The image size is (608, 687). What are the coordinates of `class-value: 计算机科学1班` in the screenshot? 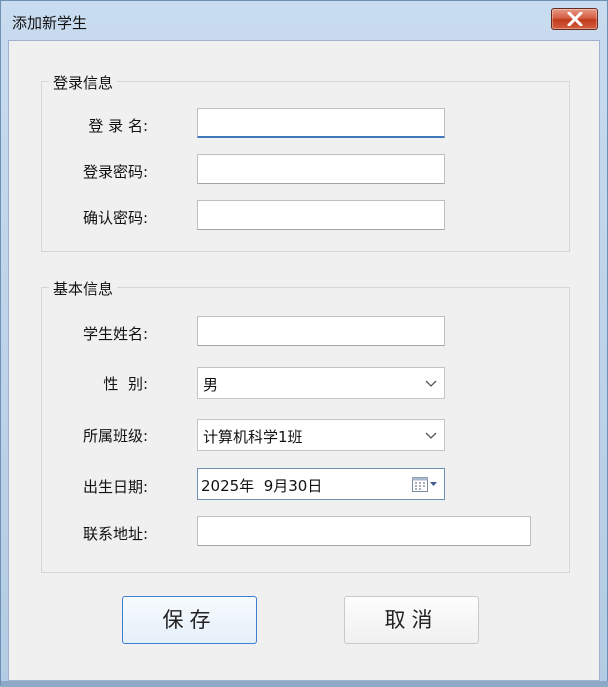 It's located at (253, 437).